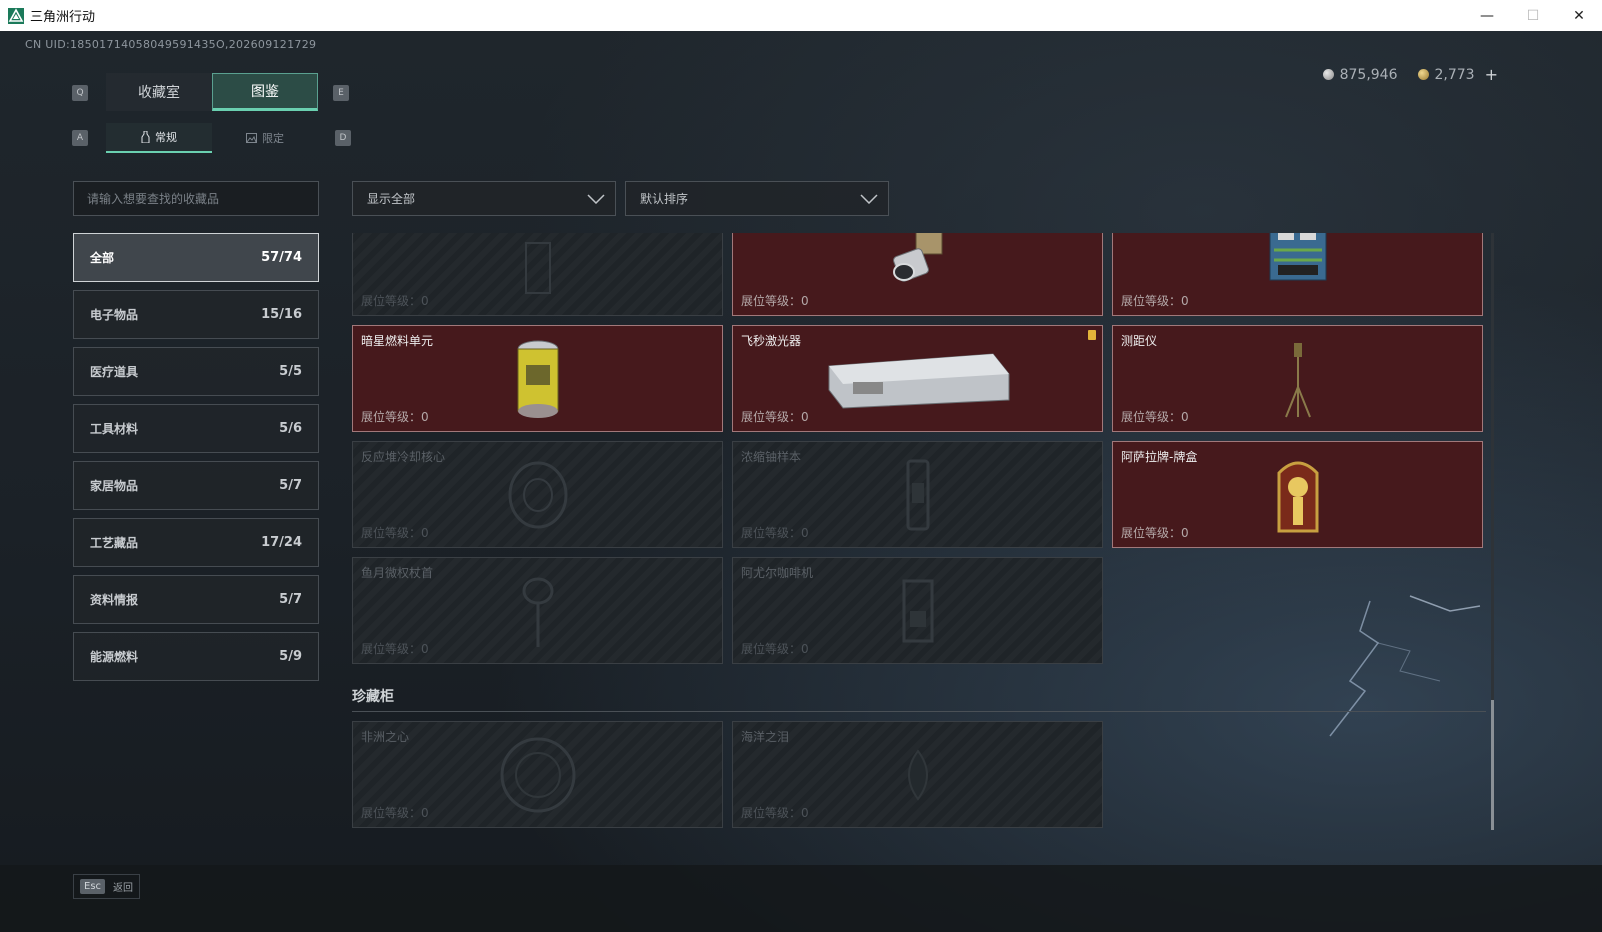 This screenshot has width=1602, height=932. Describe the element at coordinates (917, 257) in the screenshot. I see `lens-device-icon` at that location.